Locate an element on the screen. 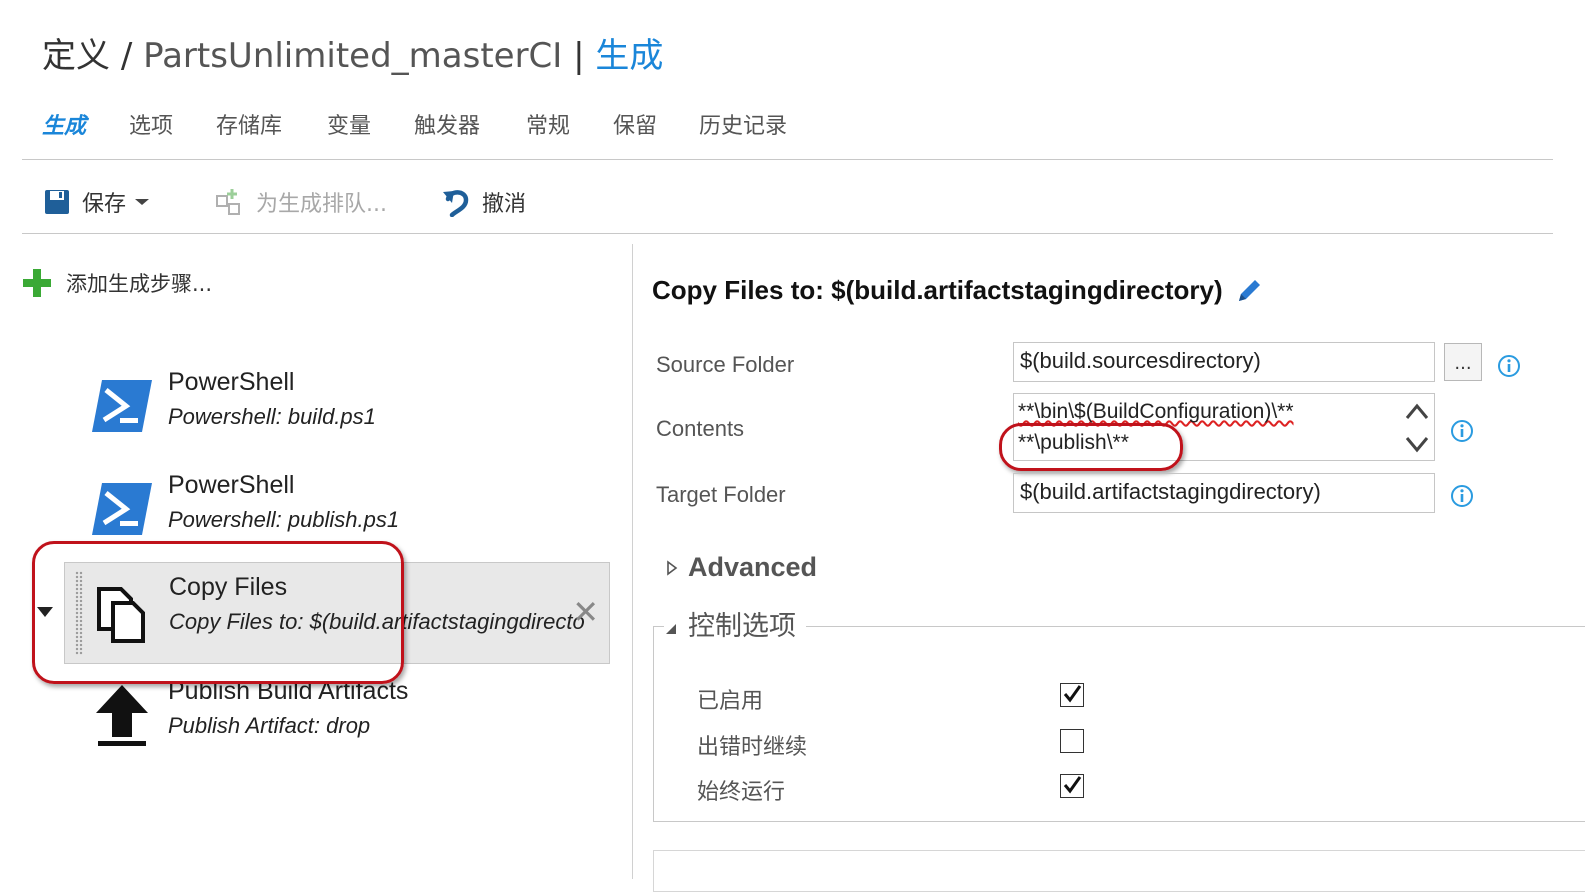 The height and width of the screenshot is (892, 1585). breadcrumb-root: 定义 is located at coordinates (76, 56).